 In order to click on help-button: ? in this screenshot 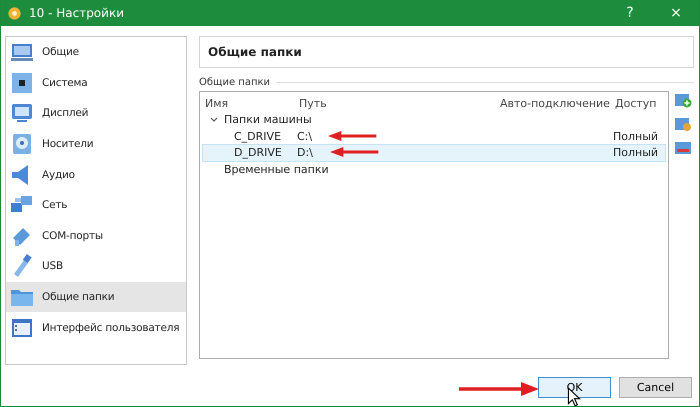, I will do `click(630, 13)`.